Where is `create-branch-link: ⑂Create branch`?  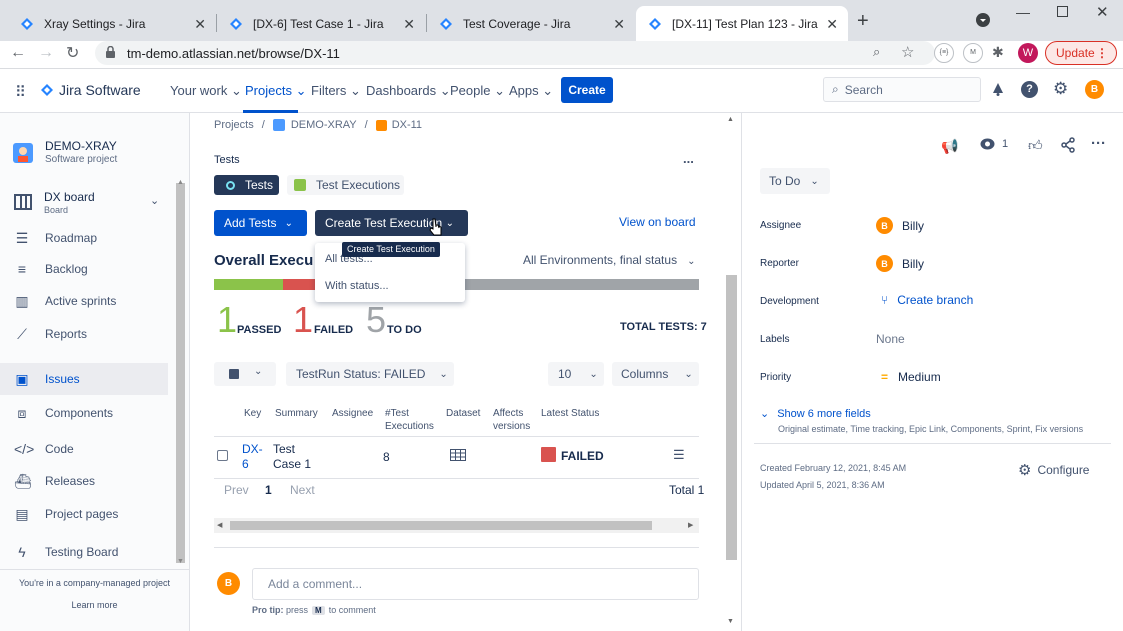 create-branch-link: ⑂Create branch is located at coordinates (924, 300).